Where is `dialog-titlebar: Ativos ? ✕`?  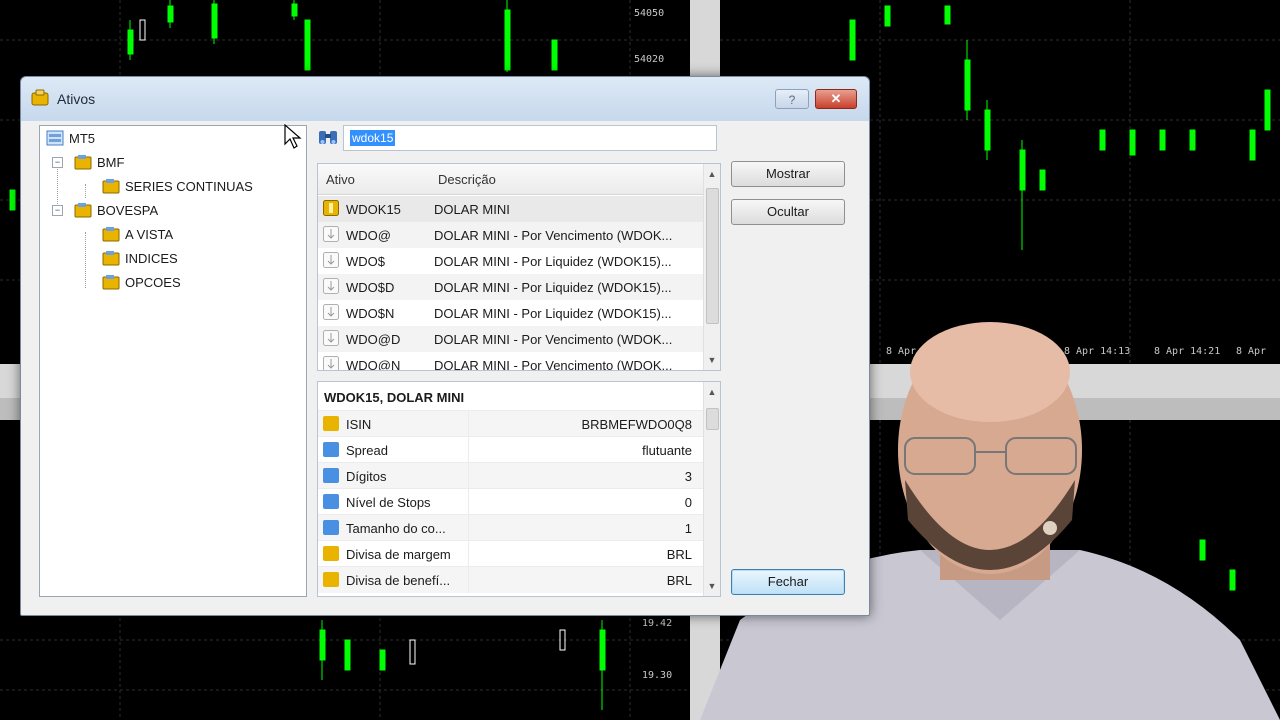
dialog-titlebar: Ativos ? ✕ is located at coordinates (445, 99).